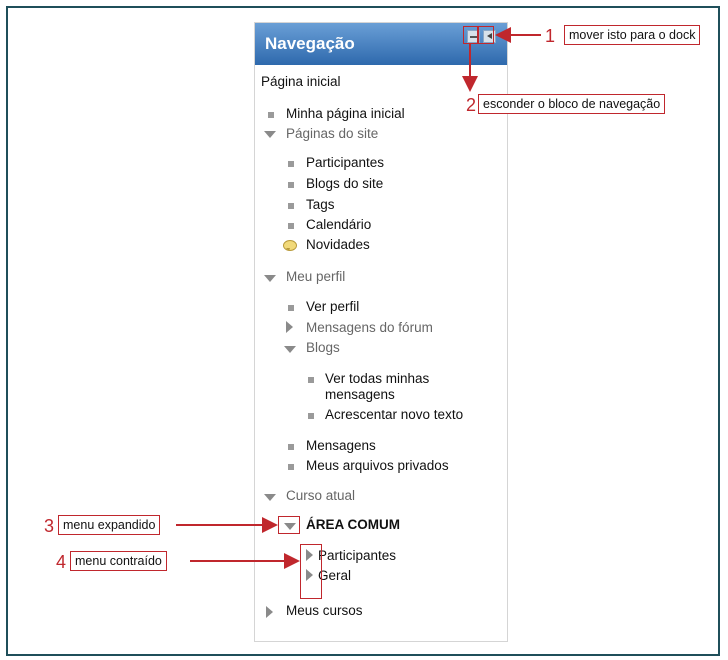 The width and height of the screenshot is (728, 660). What do you see at coordinates (471, 105) in the screenshot?
I see `callout-number-2: 2` at bounding box center [471, 105].